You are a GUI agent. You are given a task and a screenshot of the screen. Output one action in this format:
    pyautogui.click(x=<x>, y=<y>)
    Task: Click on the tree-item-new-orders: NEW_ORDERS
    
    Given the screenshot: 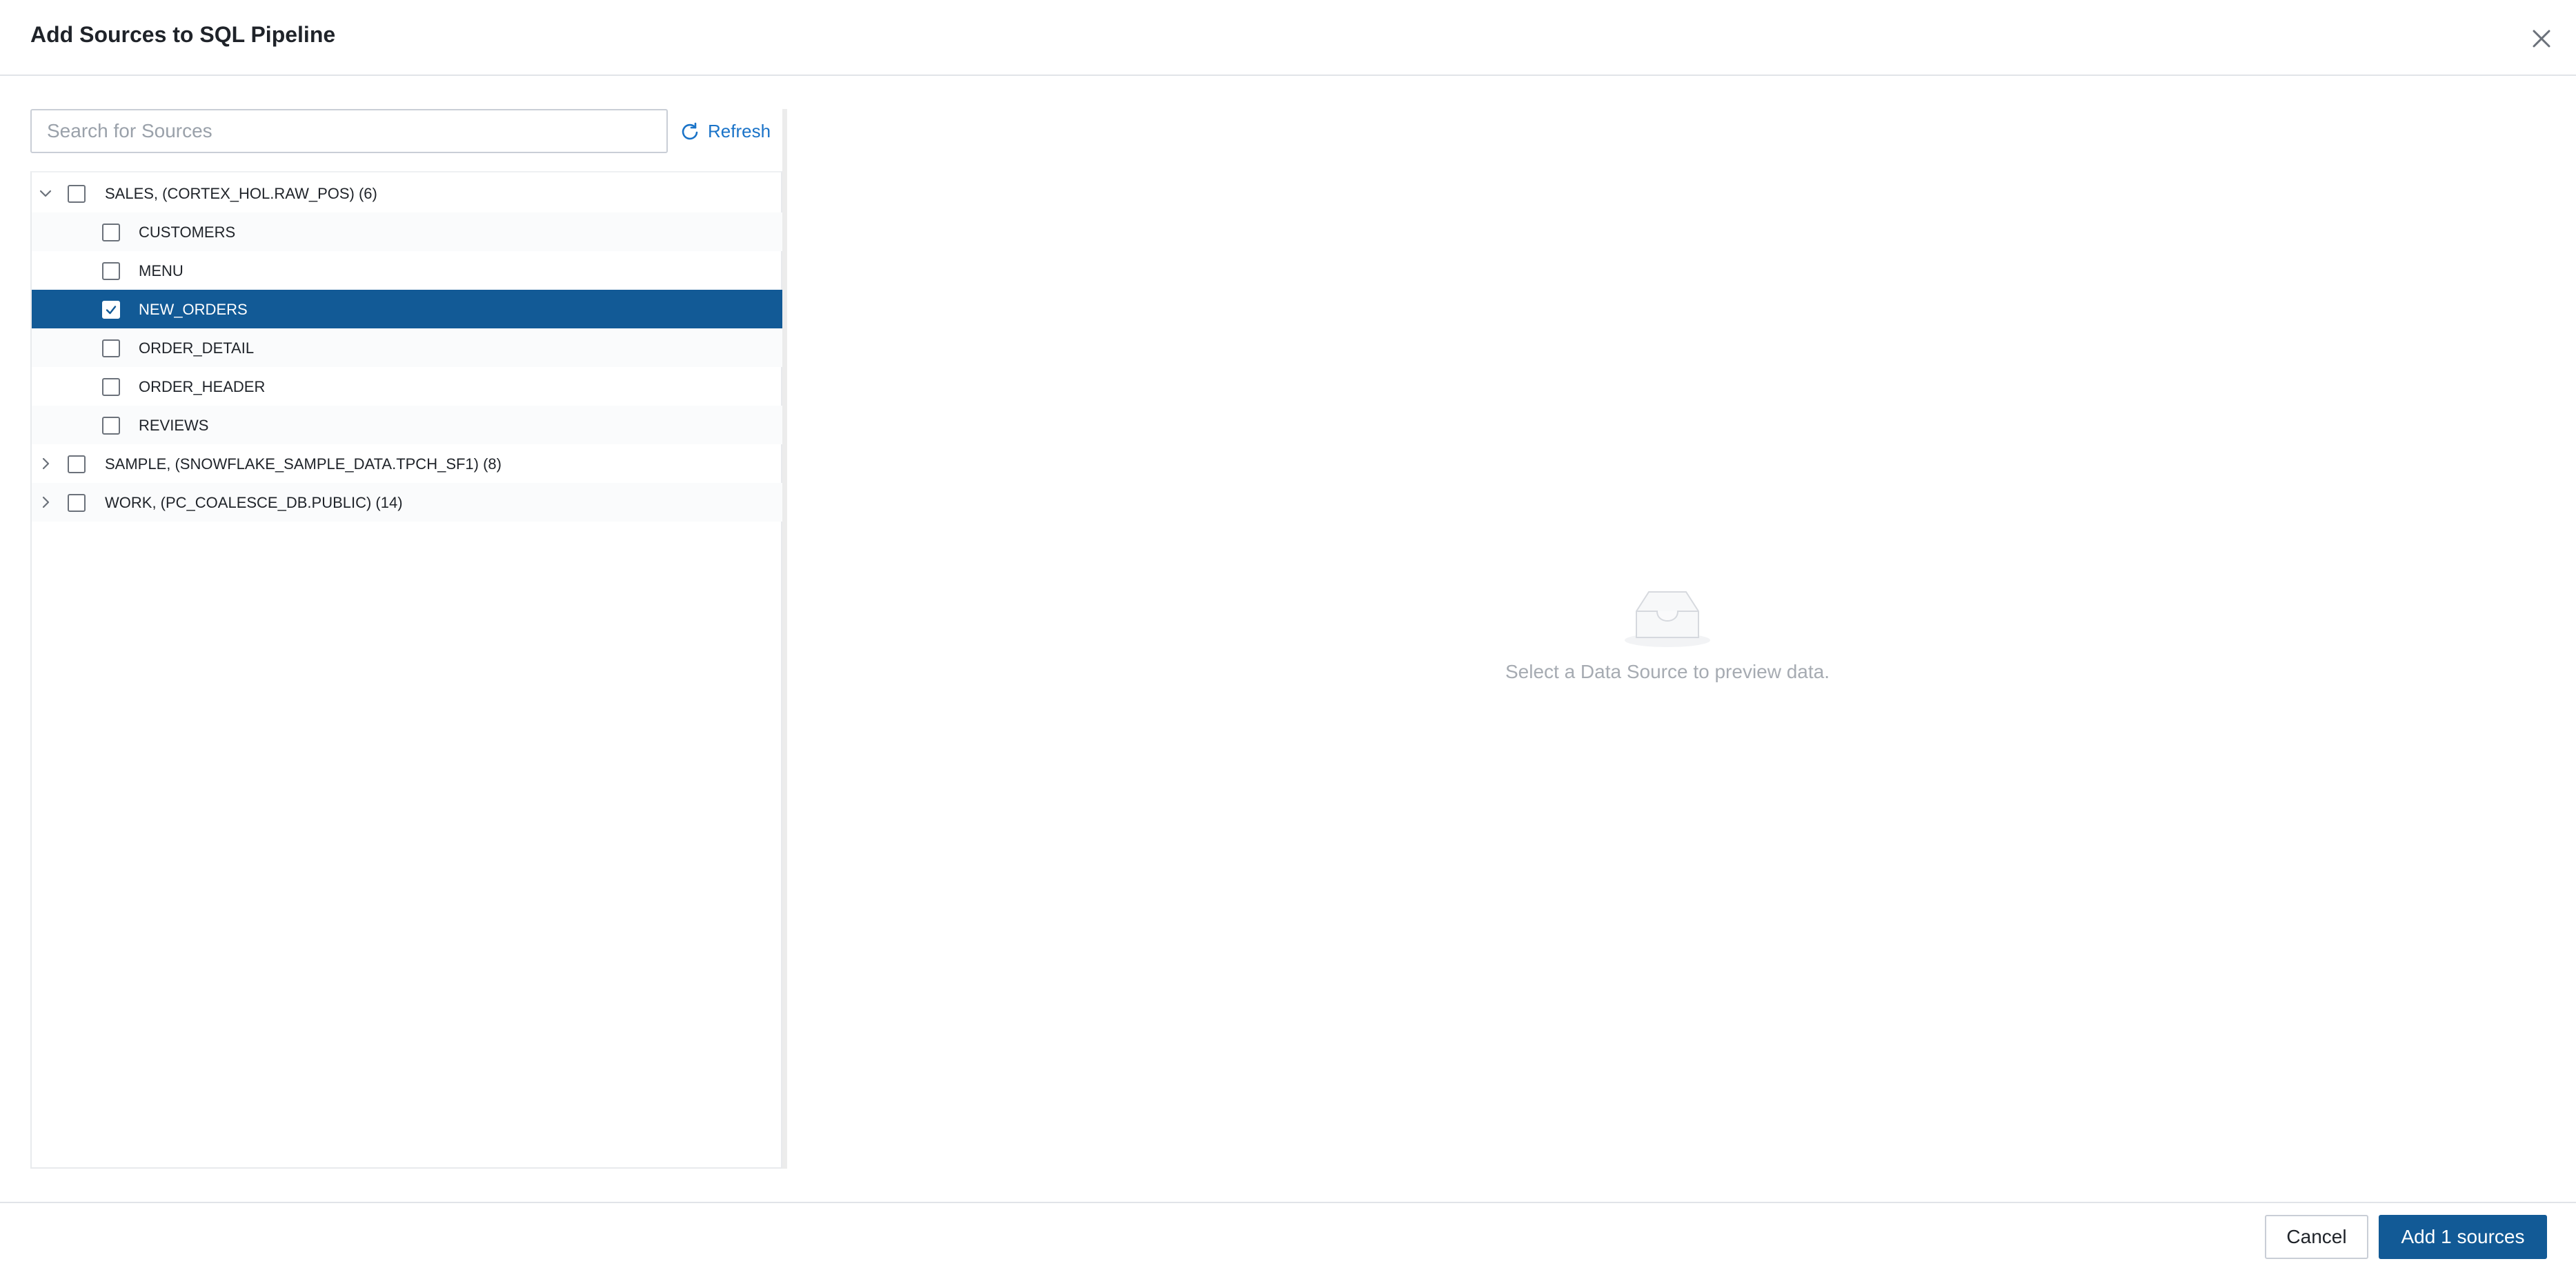 What is the action you would take?
    pyautogui.click(x=407, y=309)
    